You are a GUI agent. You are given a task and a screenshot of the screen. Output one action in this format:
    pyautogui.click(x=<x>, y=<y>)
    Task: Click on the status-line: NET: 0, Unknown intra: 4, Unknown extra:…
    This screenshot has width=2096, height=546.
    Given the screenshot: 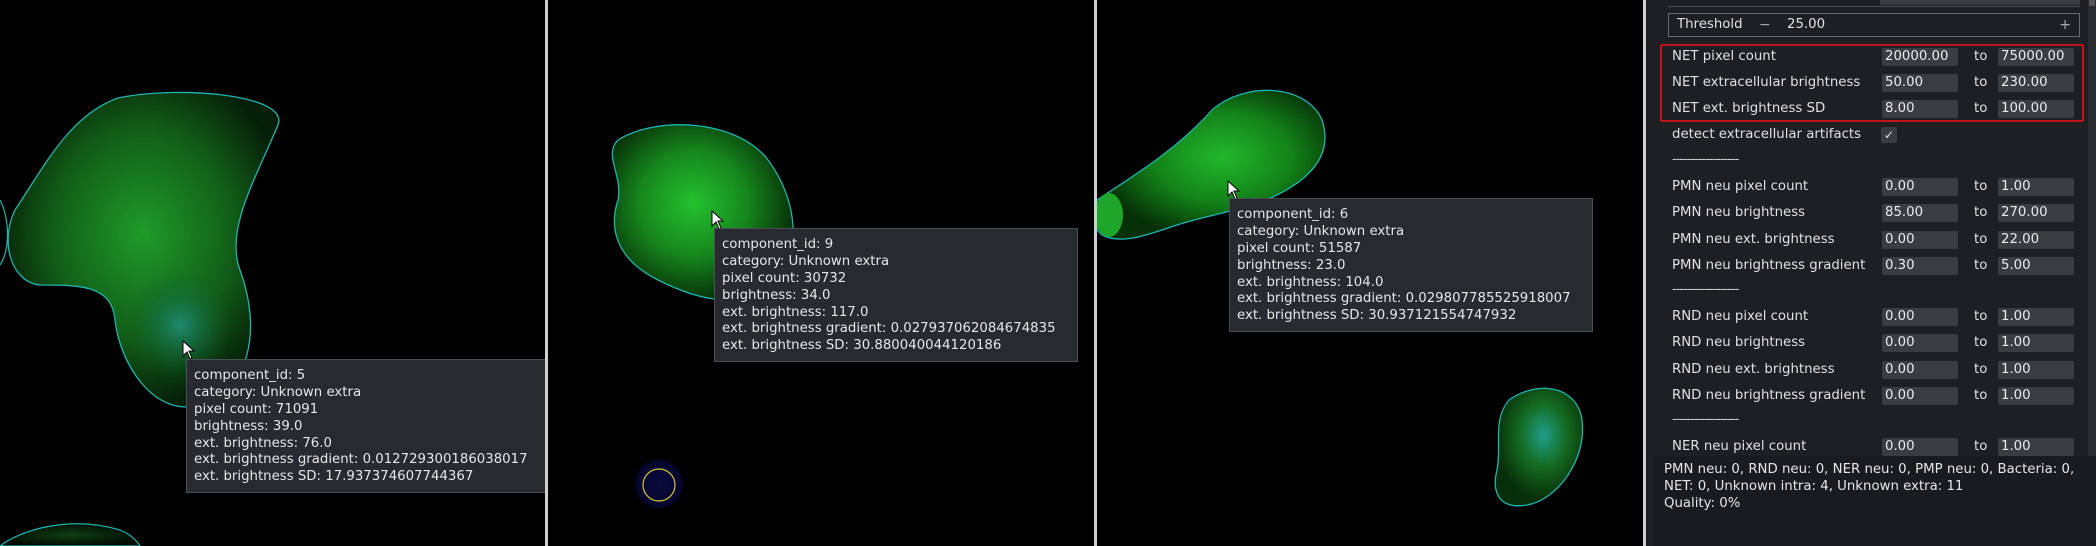 What is the action you would take?
    pyautogui.click(x=1814, y=486)
    